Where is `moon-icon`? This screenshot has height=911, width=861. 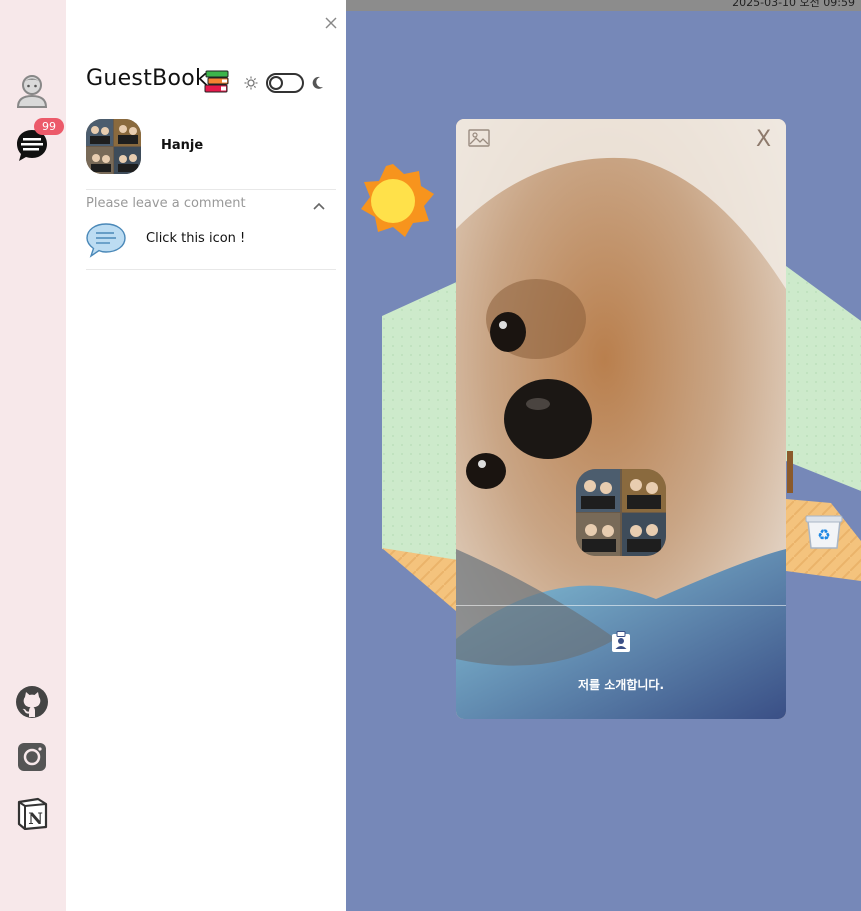 moon-icon is located at coordinates (317, 82).